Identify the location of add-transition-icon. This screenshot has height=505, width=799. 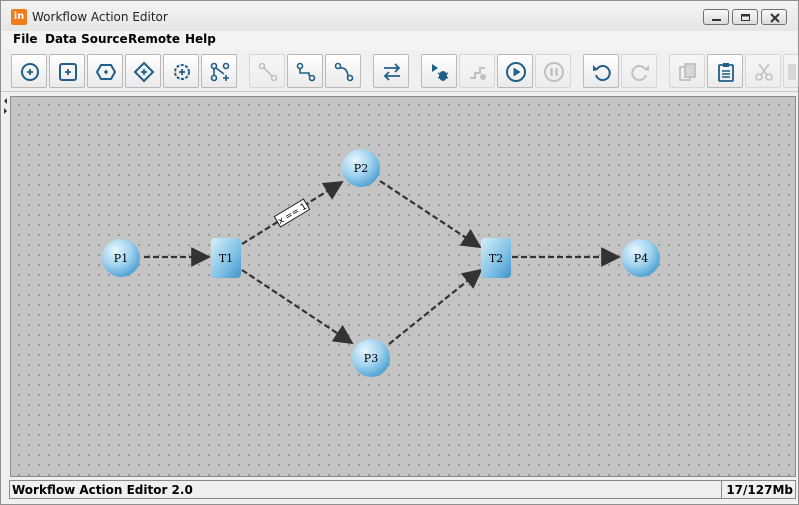
(68, 72).